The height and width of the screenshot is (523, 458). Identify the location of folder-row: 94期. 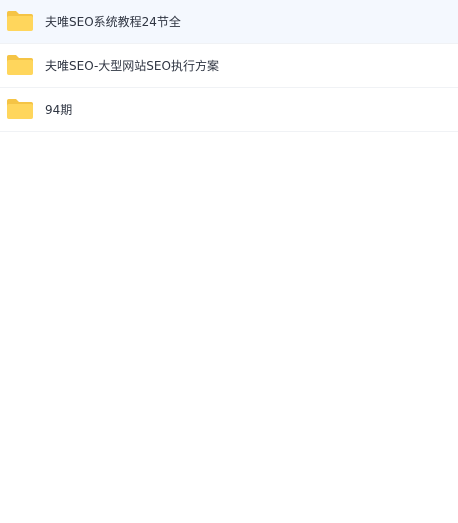
(229, 110).